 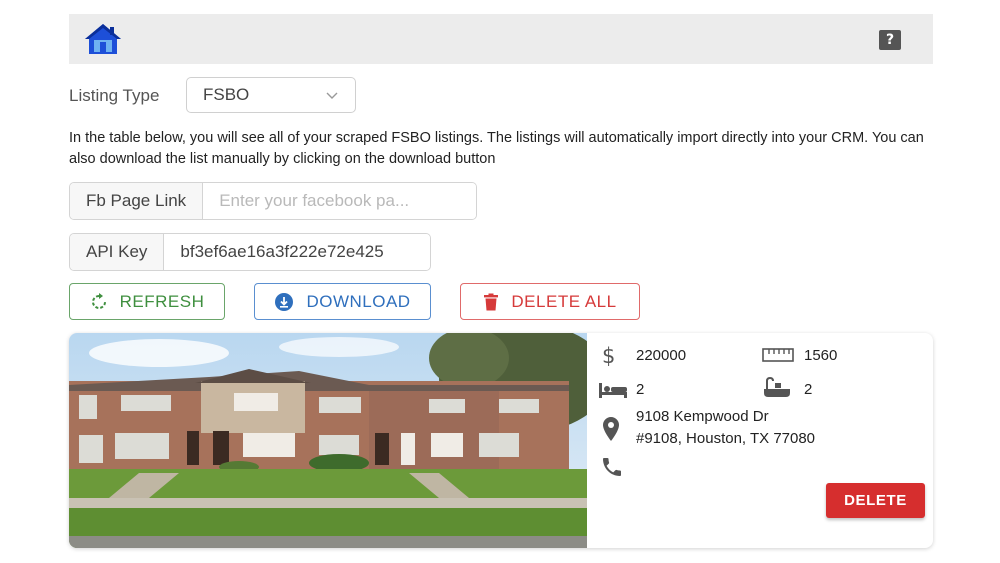 I want to click on fb-page-link-label: Fb Page Link, so click(x=137, y=201).